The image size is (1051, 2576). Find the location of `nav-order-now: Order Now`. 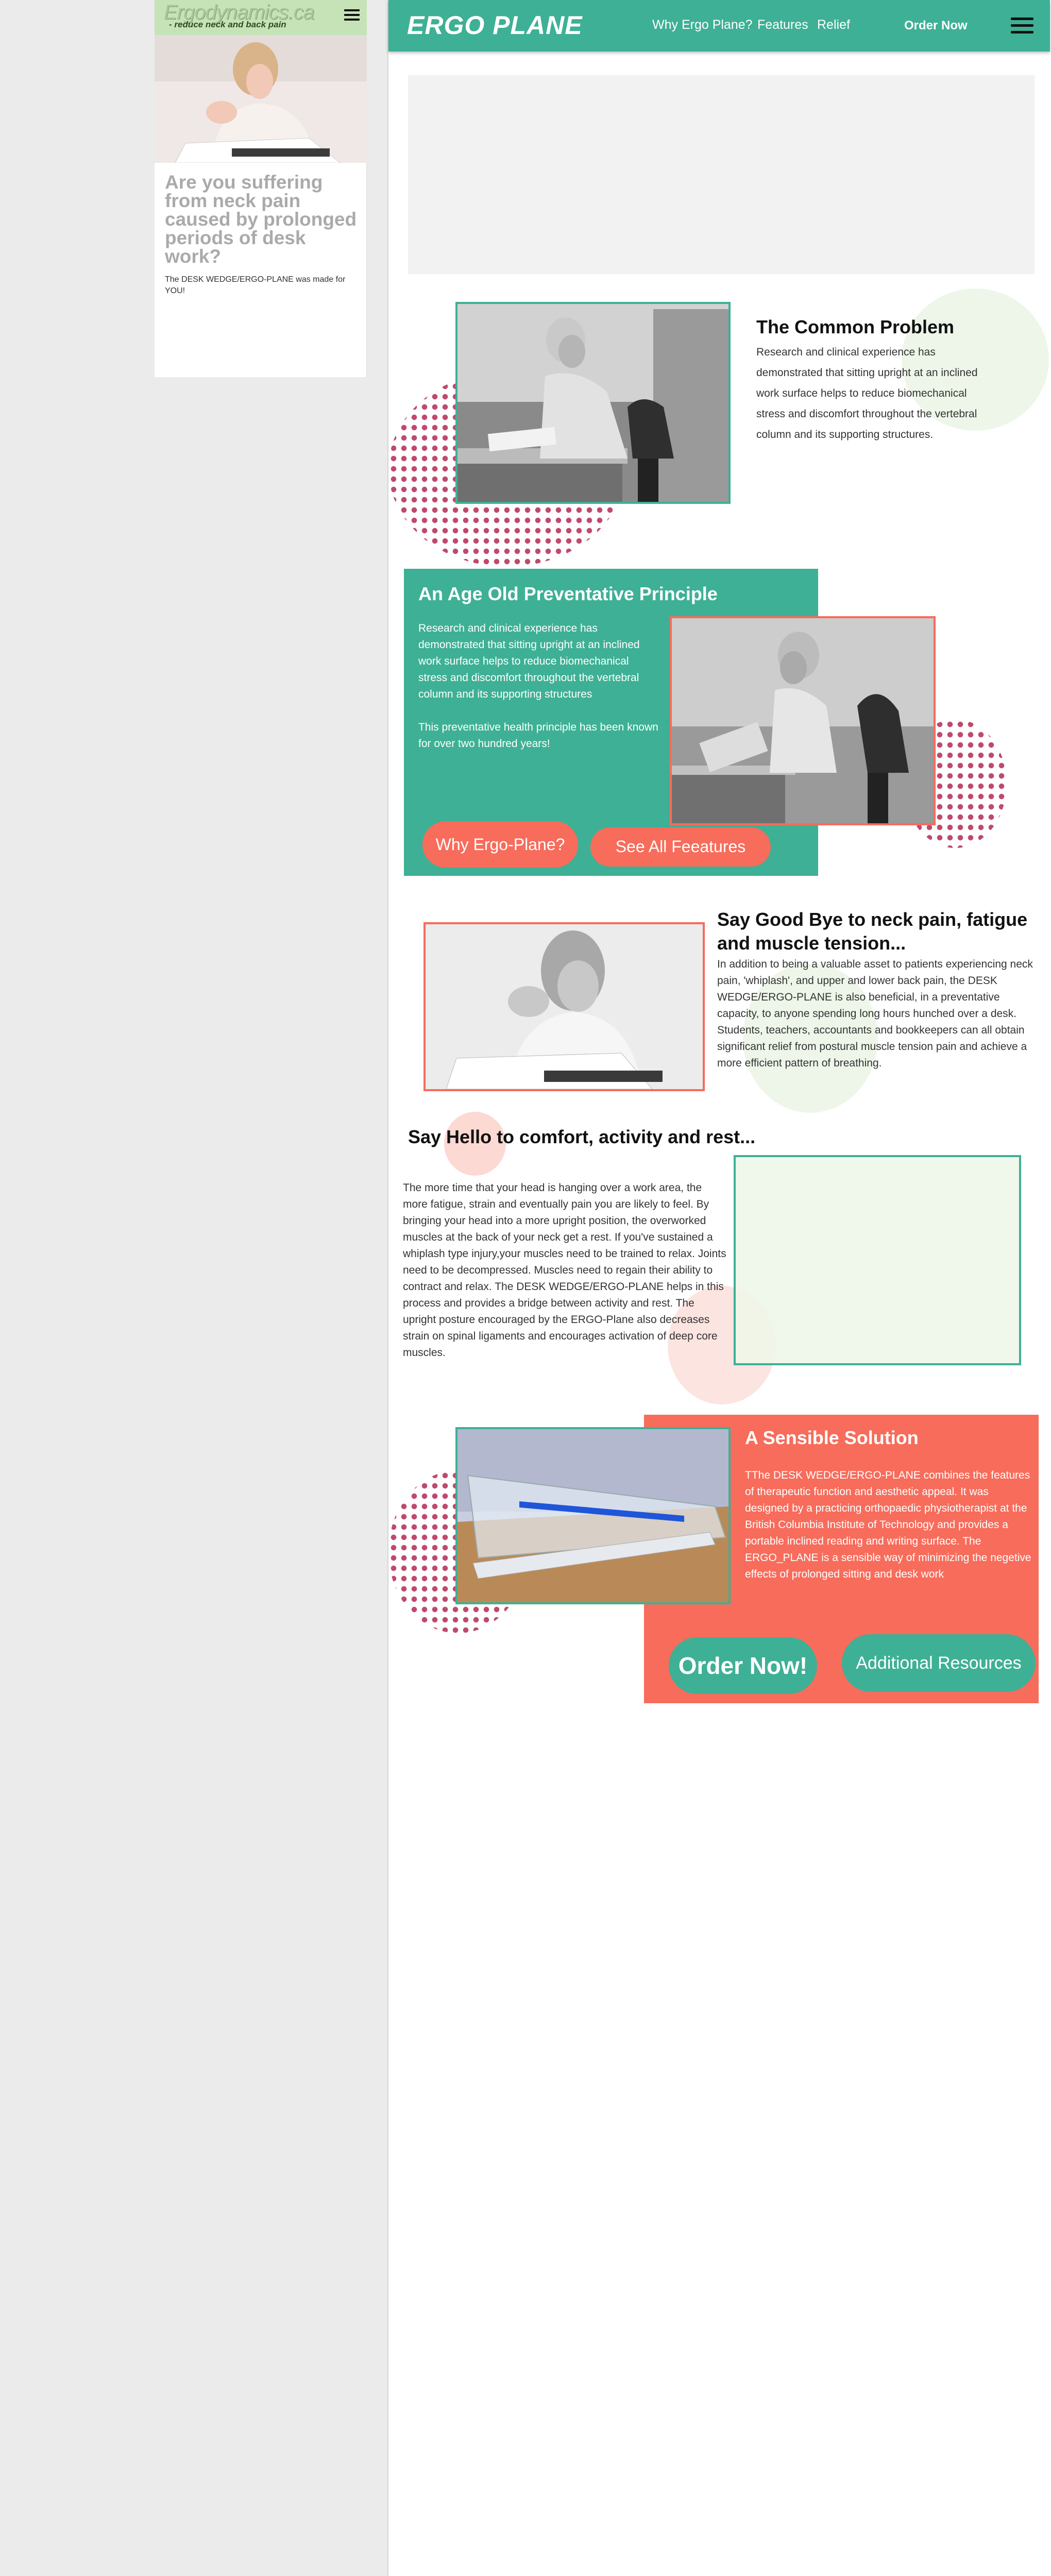

nav-order-now: Order Now is located at coordinates (936, 26).